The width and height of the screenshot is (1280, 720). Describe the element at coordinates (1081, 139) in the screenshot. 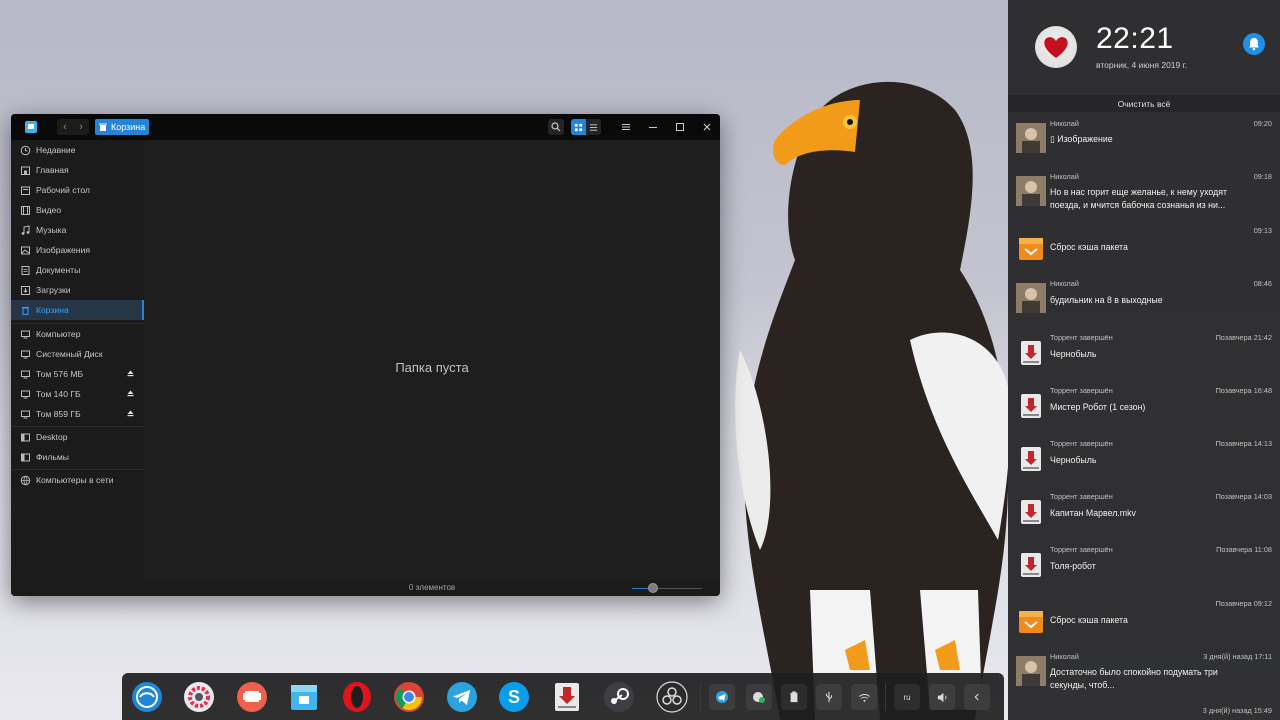

I see `notification-body: ▯ Изображение` at that location.